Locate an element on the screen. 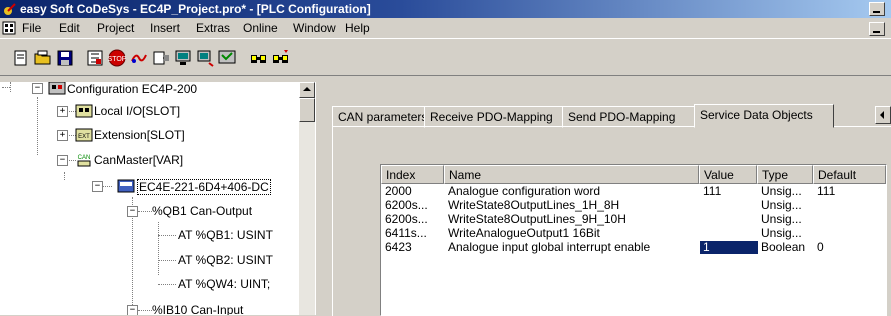  cell-name: Analogue configuration word is located at coordinates (524, 191).